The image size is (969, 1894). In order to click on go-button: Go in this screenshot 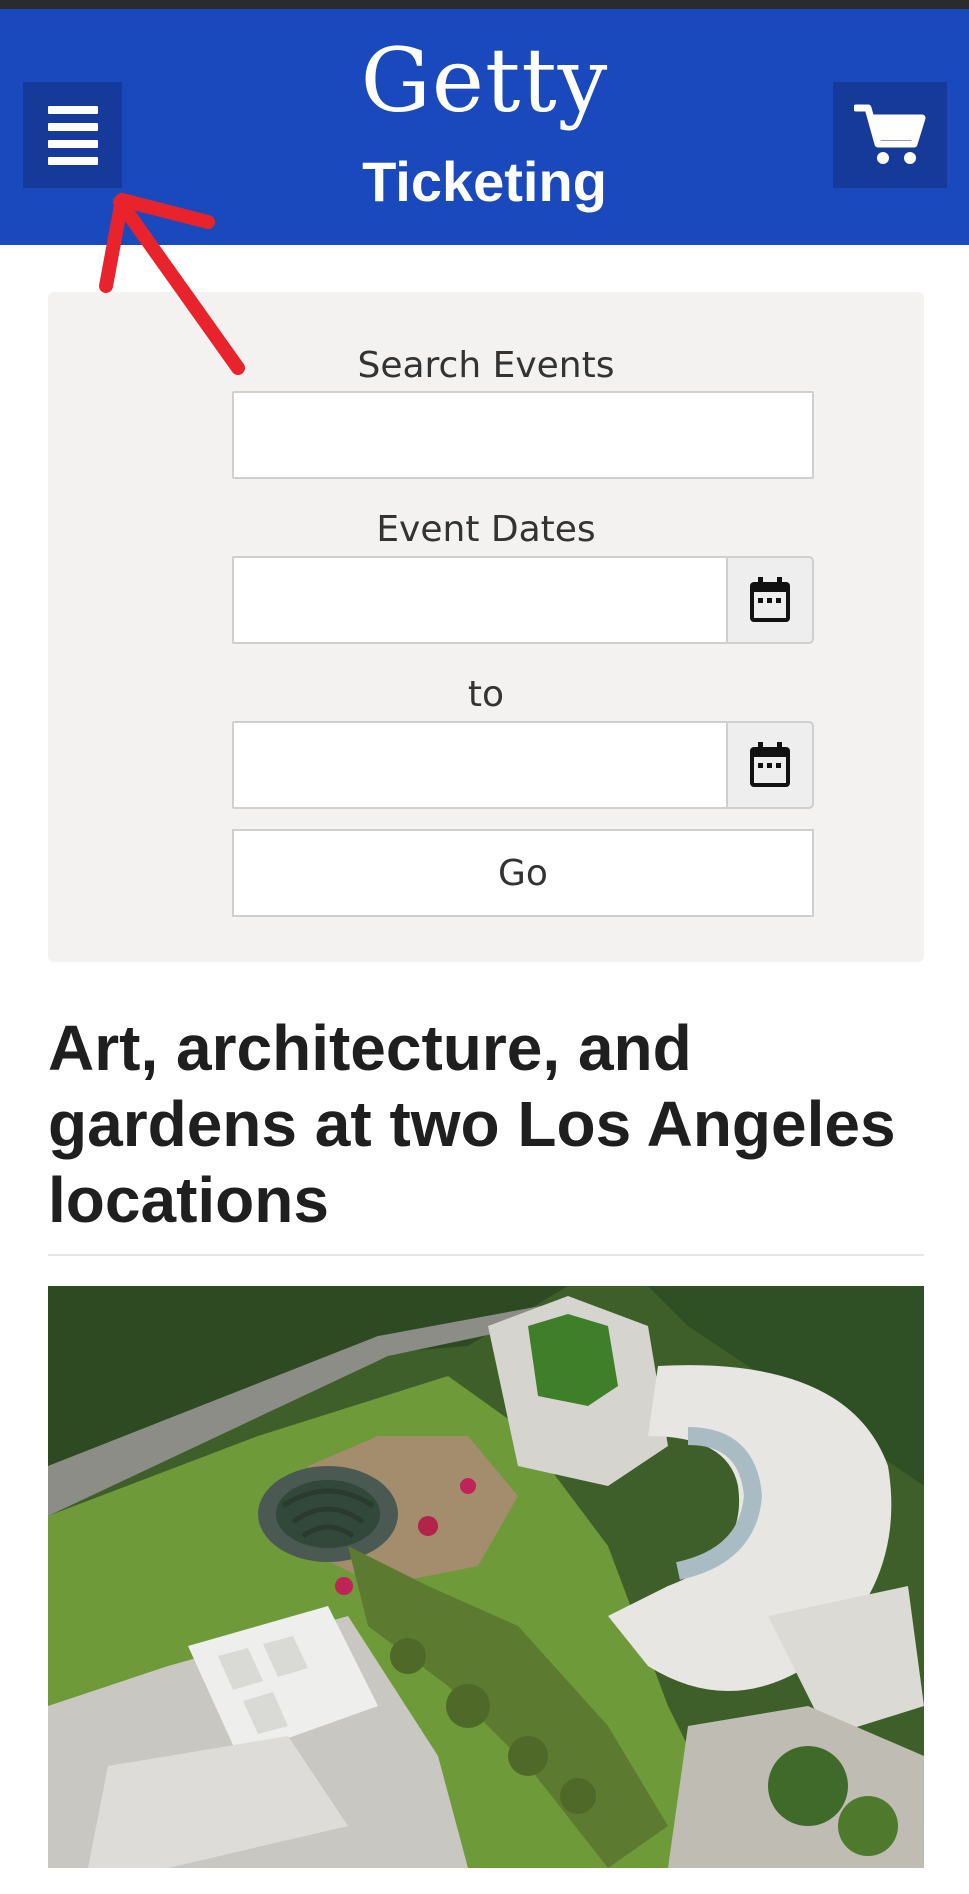, I will do `click(523, 873)`.